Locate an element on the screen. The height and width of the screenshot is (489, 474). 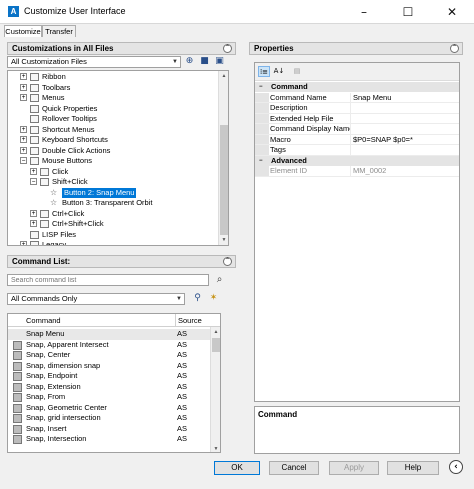
ok-button: OK is located at coordinates (237, 468).